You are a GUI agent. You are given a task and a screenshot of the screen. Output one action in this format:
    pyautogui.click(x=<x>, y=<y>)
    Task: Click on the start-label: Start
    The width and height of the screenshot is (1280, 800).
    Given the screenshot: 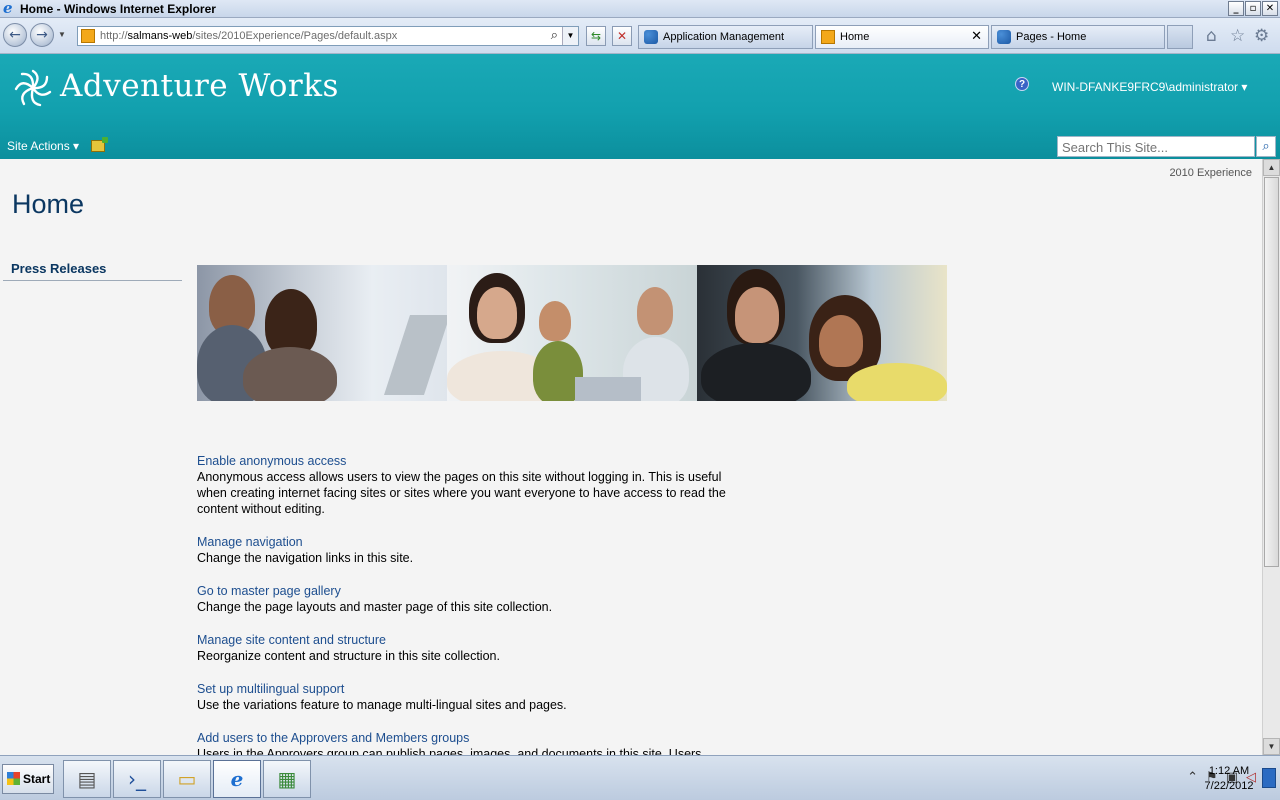 What is the action you would take?
    pyautogui.click(x=37, y=779)
    